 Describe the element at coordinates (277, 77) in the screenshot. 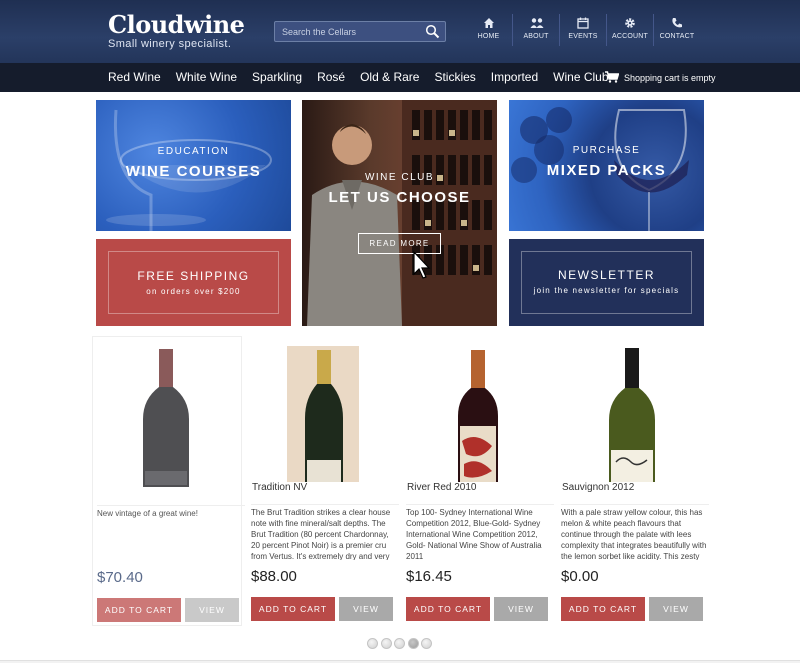

I see `nav-sparkling: Sparkling` at that location.